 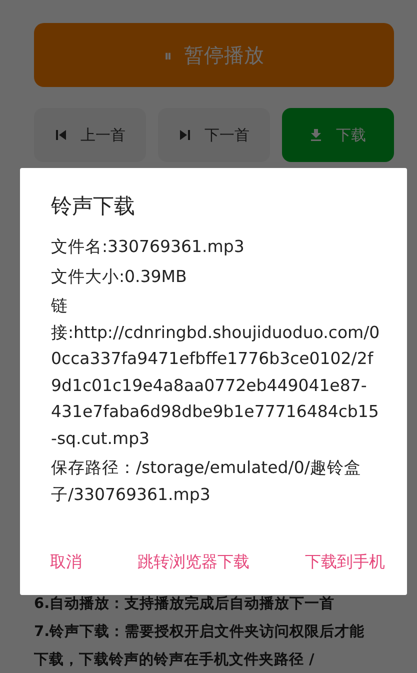 What do you see at coordinates (60, 135) in the screenshot?
I see `skip-previous-icon` at bounding box center [60, 135].